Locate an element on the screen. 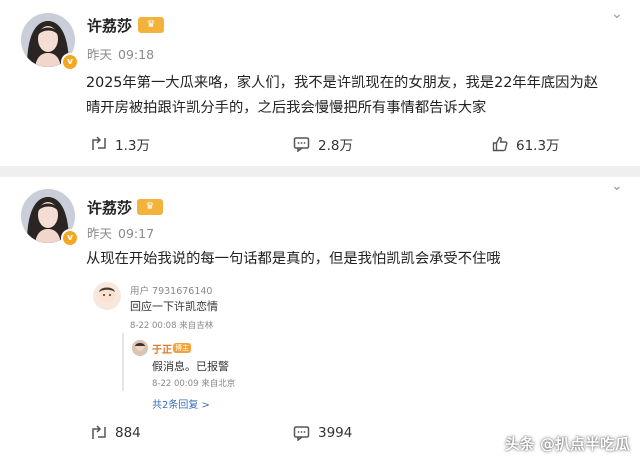 The height and width of the screenshot is (462, 640). thumbs-up-icon is located at coordinates (500, 144).